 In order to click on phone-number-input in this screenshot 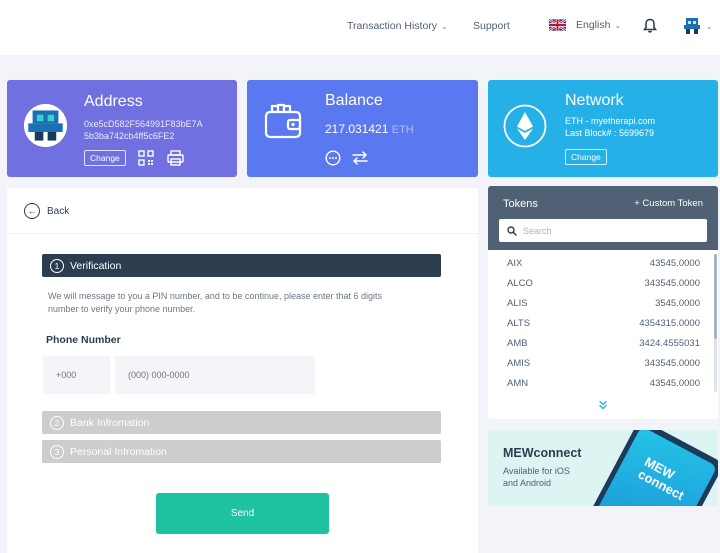, I will do `click(215, 375)`.